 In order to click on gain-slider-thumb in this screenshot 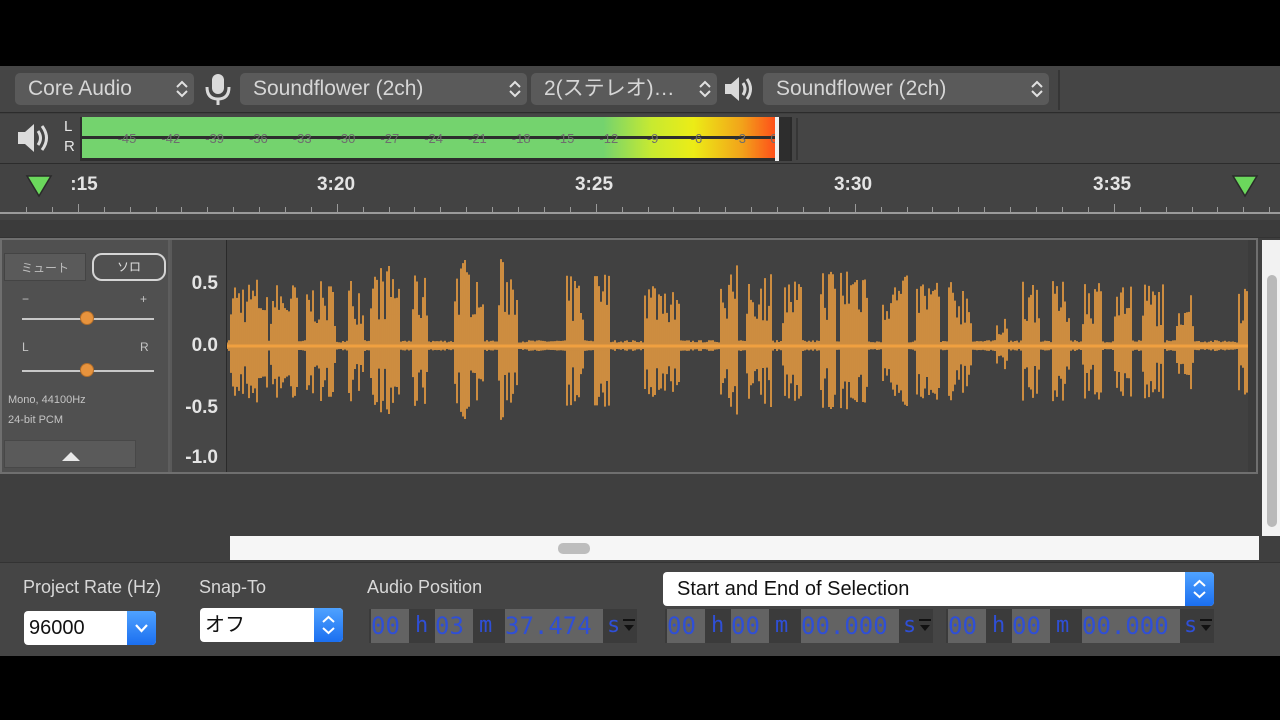, I will do `click(87, 318)`.